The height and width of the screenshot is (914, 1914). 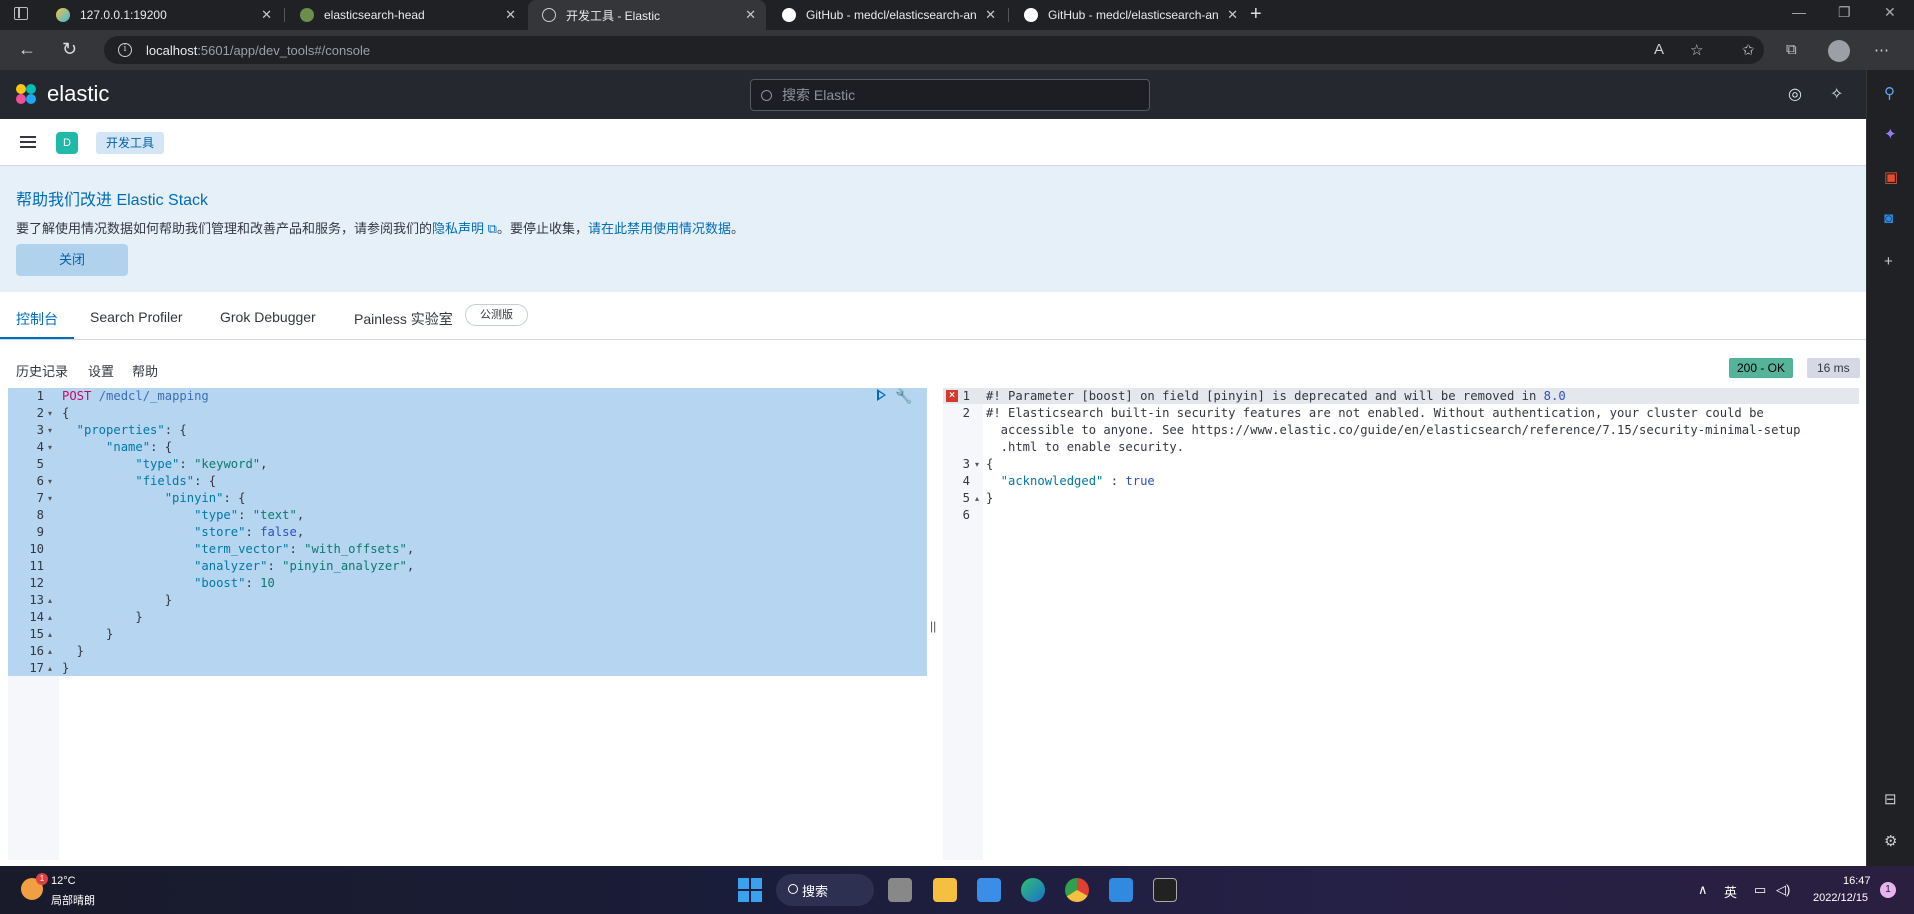 I want to click on resize-handle: ||, so click(x=933, y=626).